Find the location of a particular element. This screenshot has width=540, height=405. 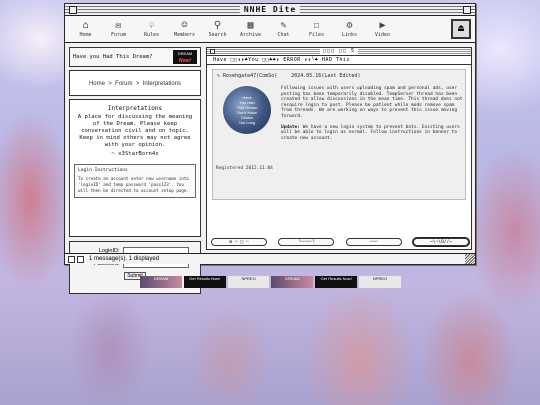

toolbar-links: ⚙ Links is located at coordinates (349, 29).